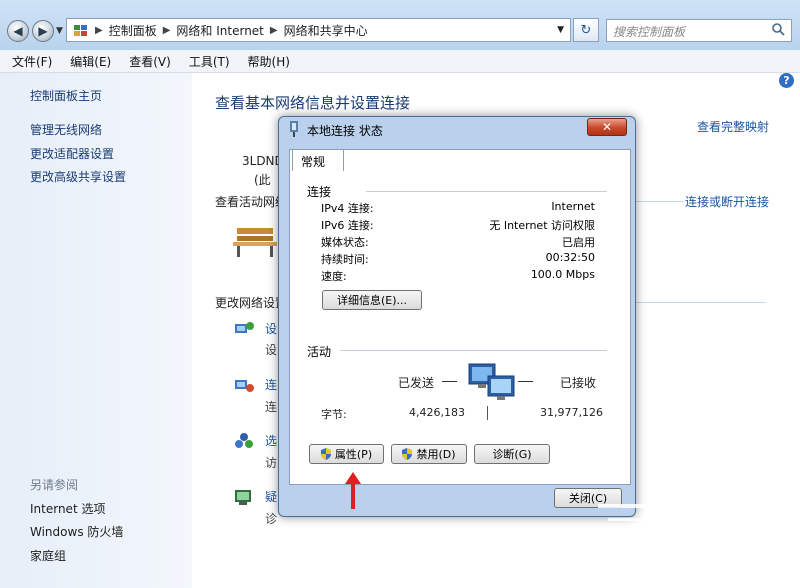  I want to click on troubleshoot-icon, so click(244, 497).